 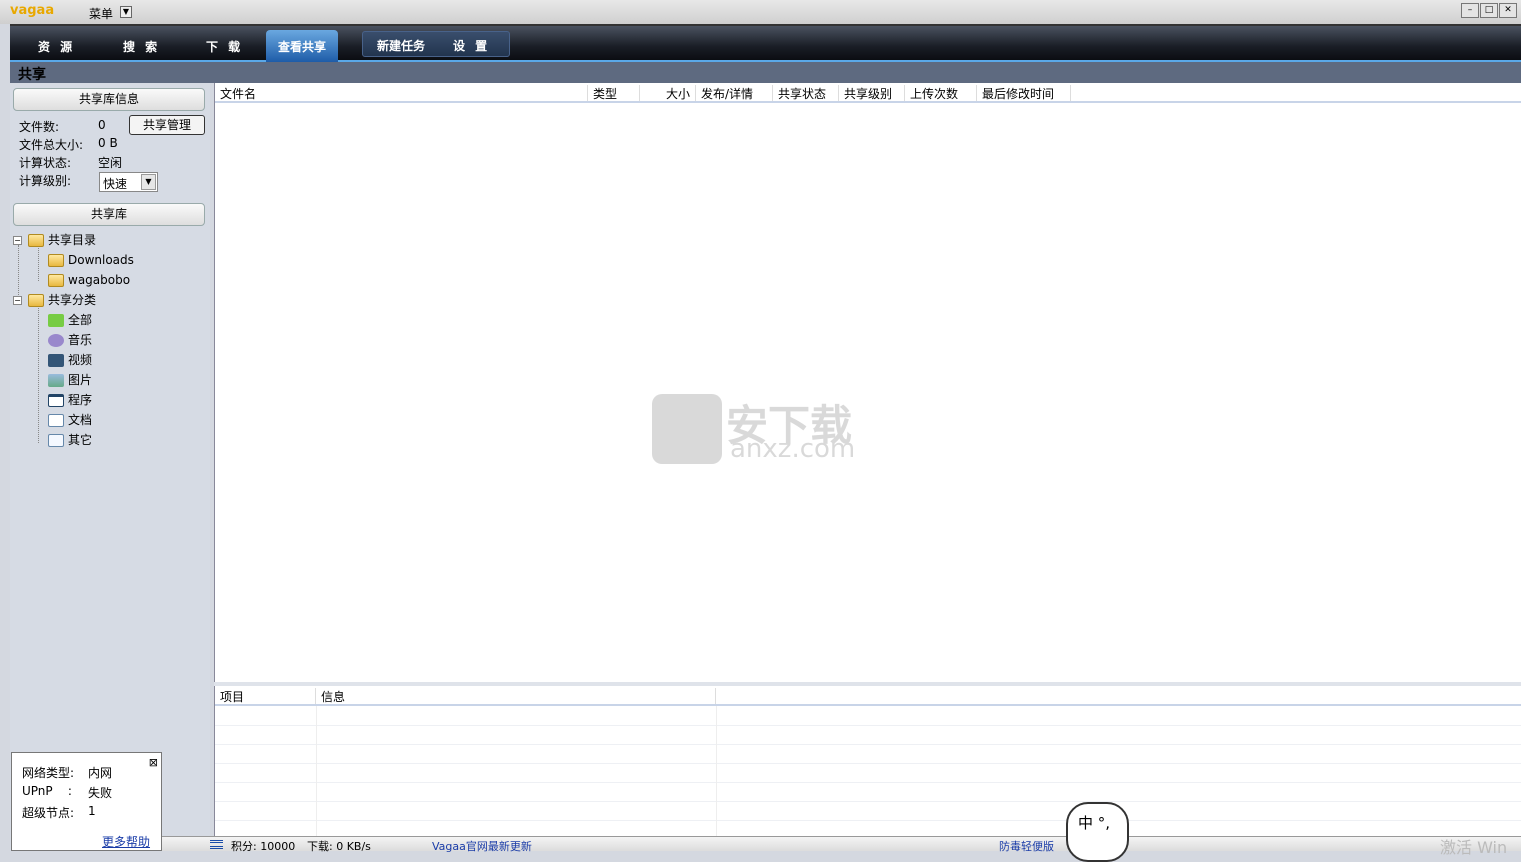 I want to click on file-count-label: 文件数:, so click(x=39, y=127).